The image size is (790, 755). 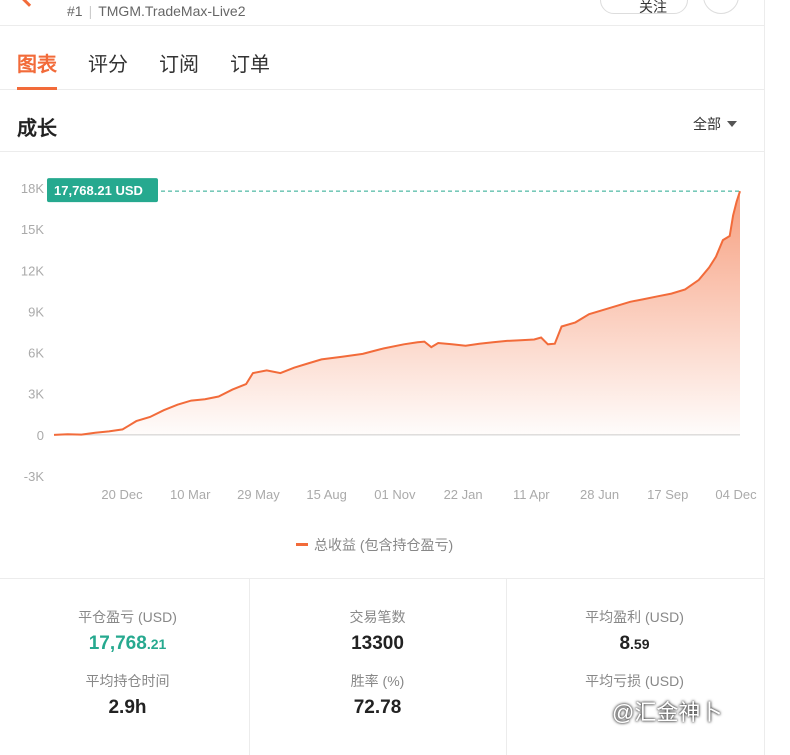 I want to click on stat-label: 平均盈利 (USD), so click(x=634, y=617).